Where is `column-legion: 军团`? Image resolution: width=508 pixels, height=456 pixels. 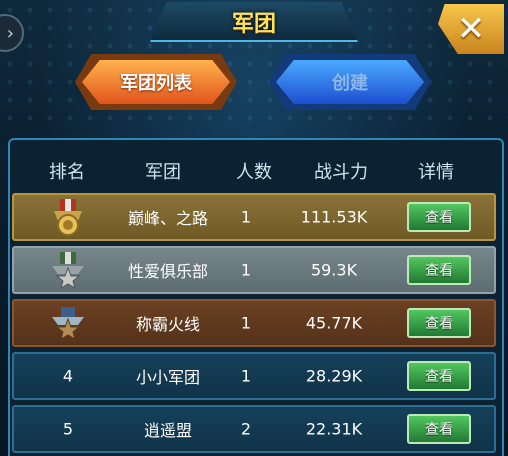
column-legion: 军团 is located at coordinates (163, 172).